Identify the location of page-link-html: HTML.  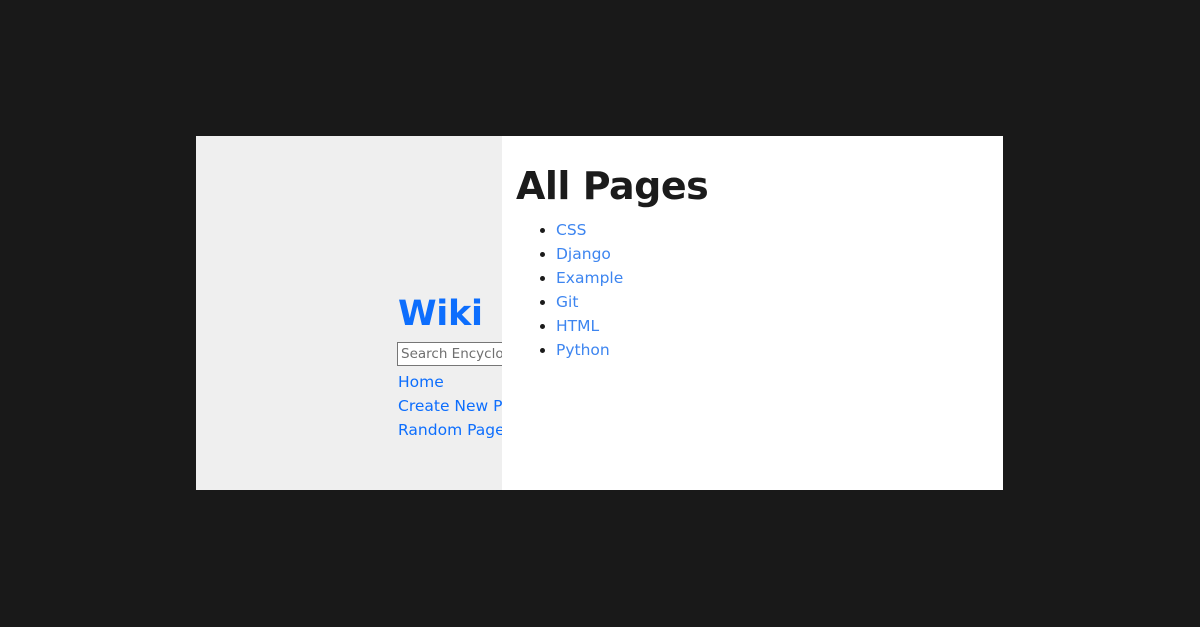
(577, 326).